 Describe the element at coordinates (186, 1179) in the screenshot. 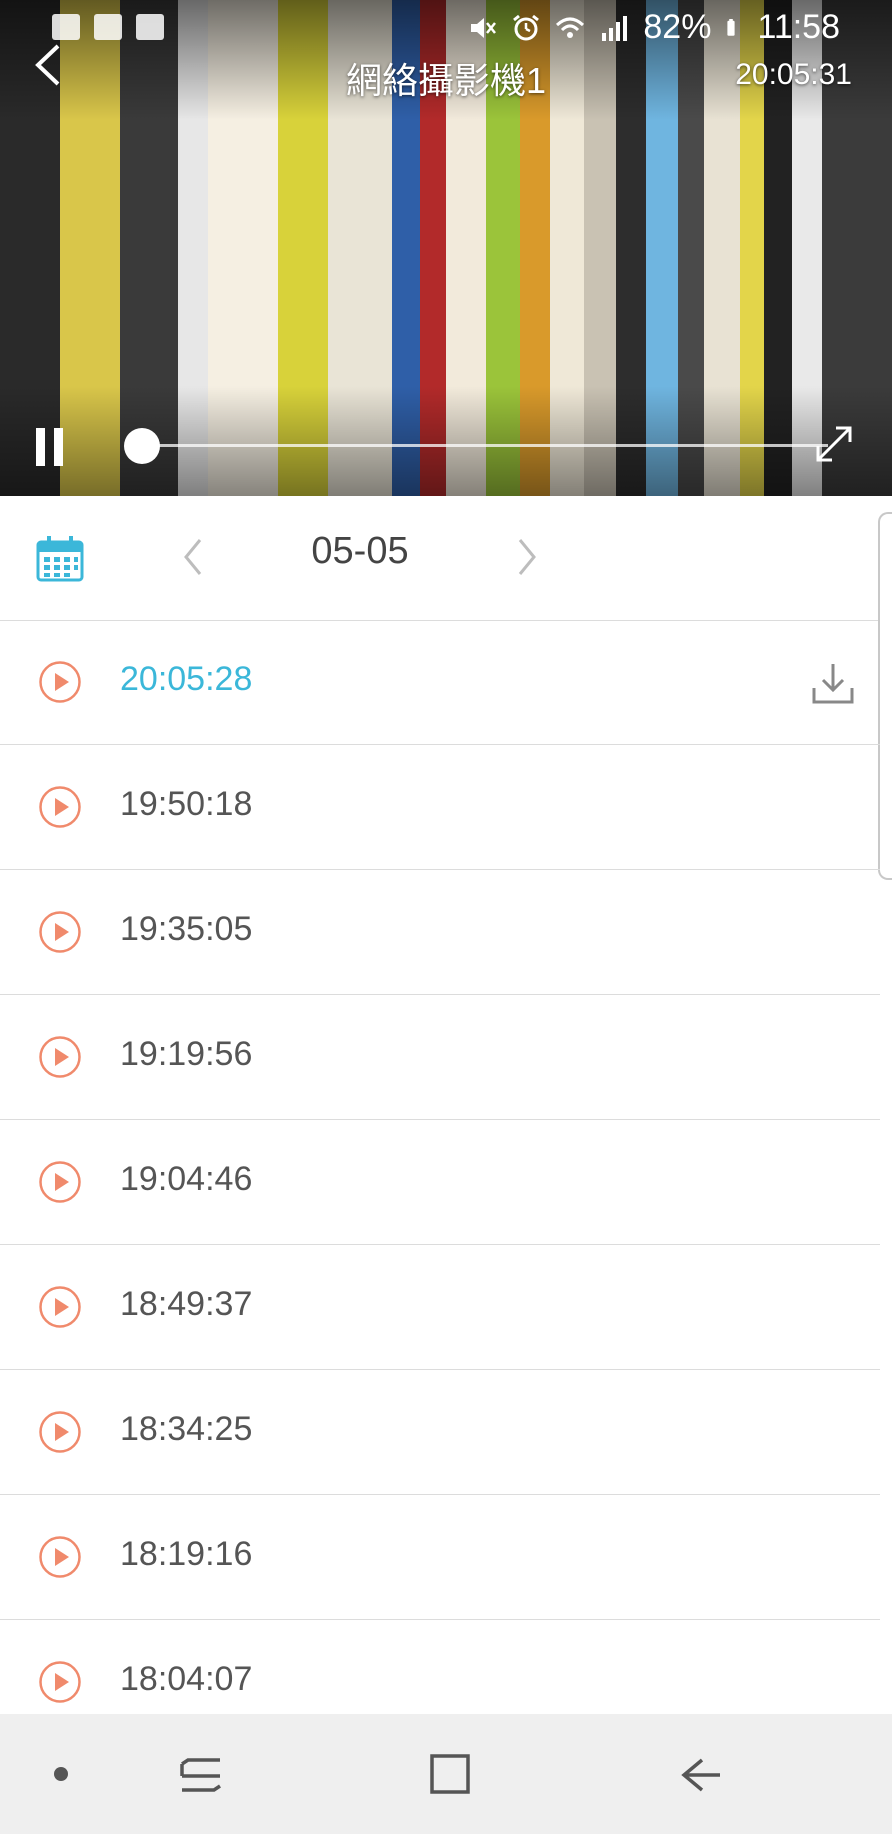

I see `recording-time: 19:04:46` at that location.